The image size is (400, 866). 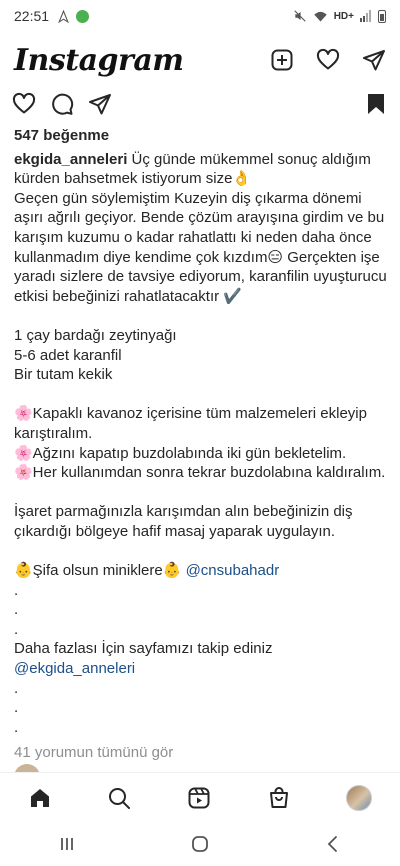 What do you see at coordinates (359, 797) in the screenshot?
I see `profile-avatar` at bounding box center [359, 797].